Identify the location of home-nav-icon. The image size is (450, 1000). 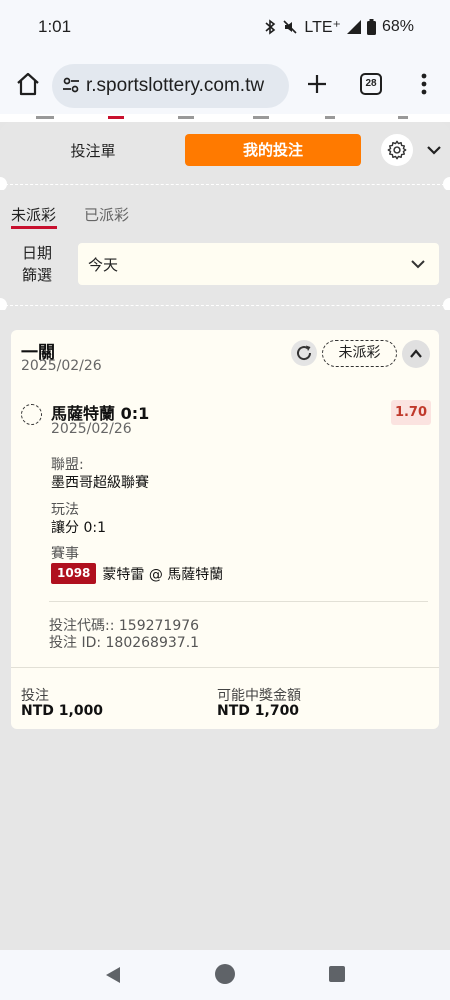
(225, 974).